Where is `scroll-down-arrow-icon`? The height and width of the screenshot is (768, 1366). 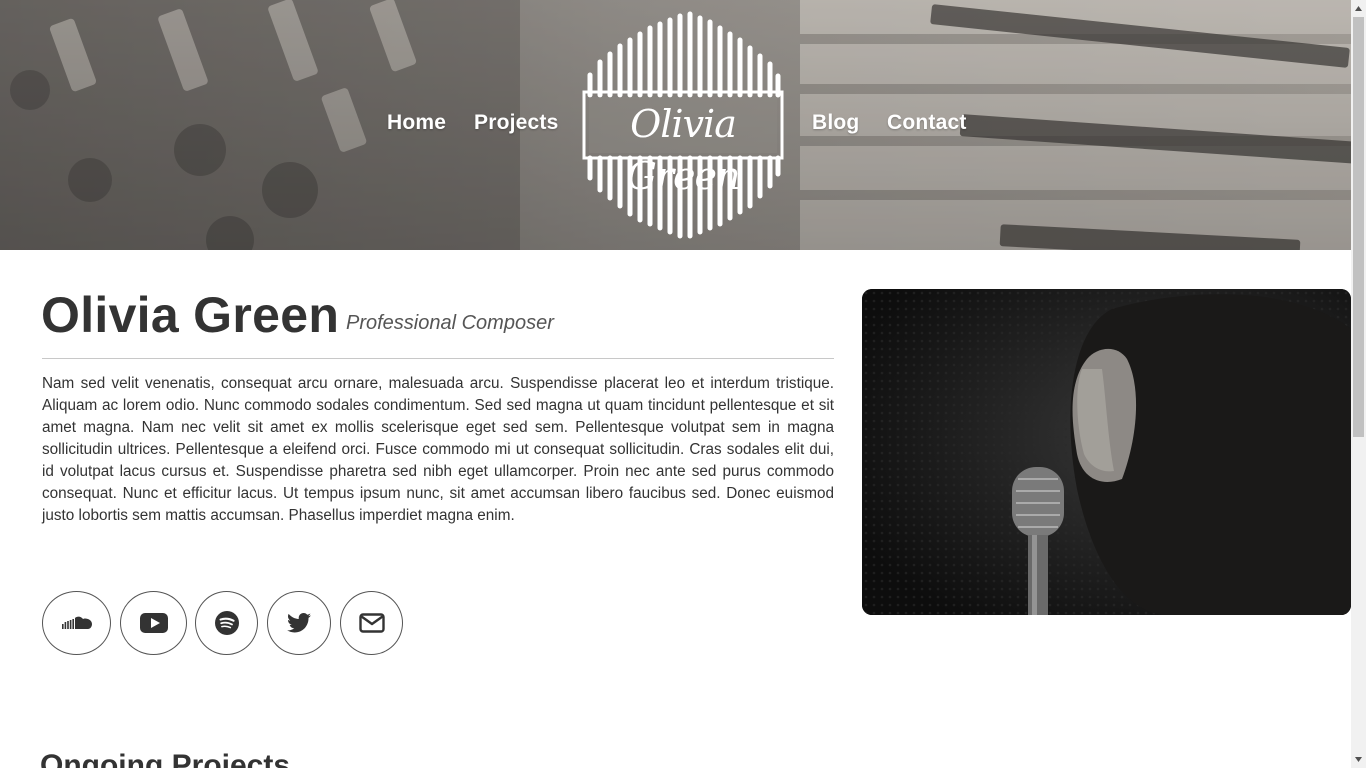 scroll-down-arrow-icon is located at coordinates (1358, 759).